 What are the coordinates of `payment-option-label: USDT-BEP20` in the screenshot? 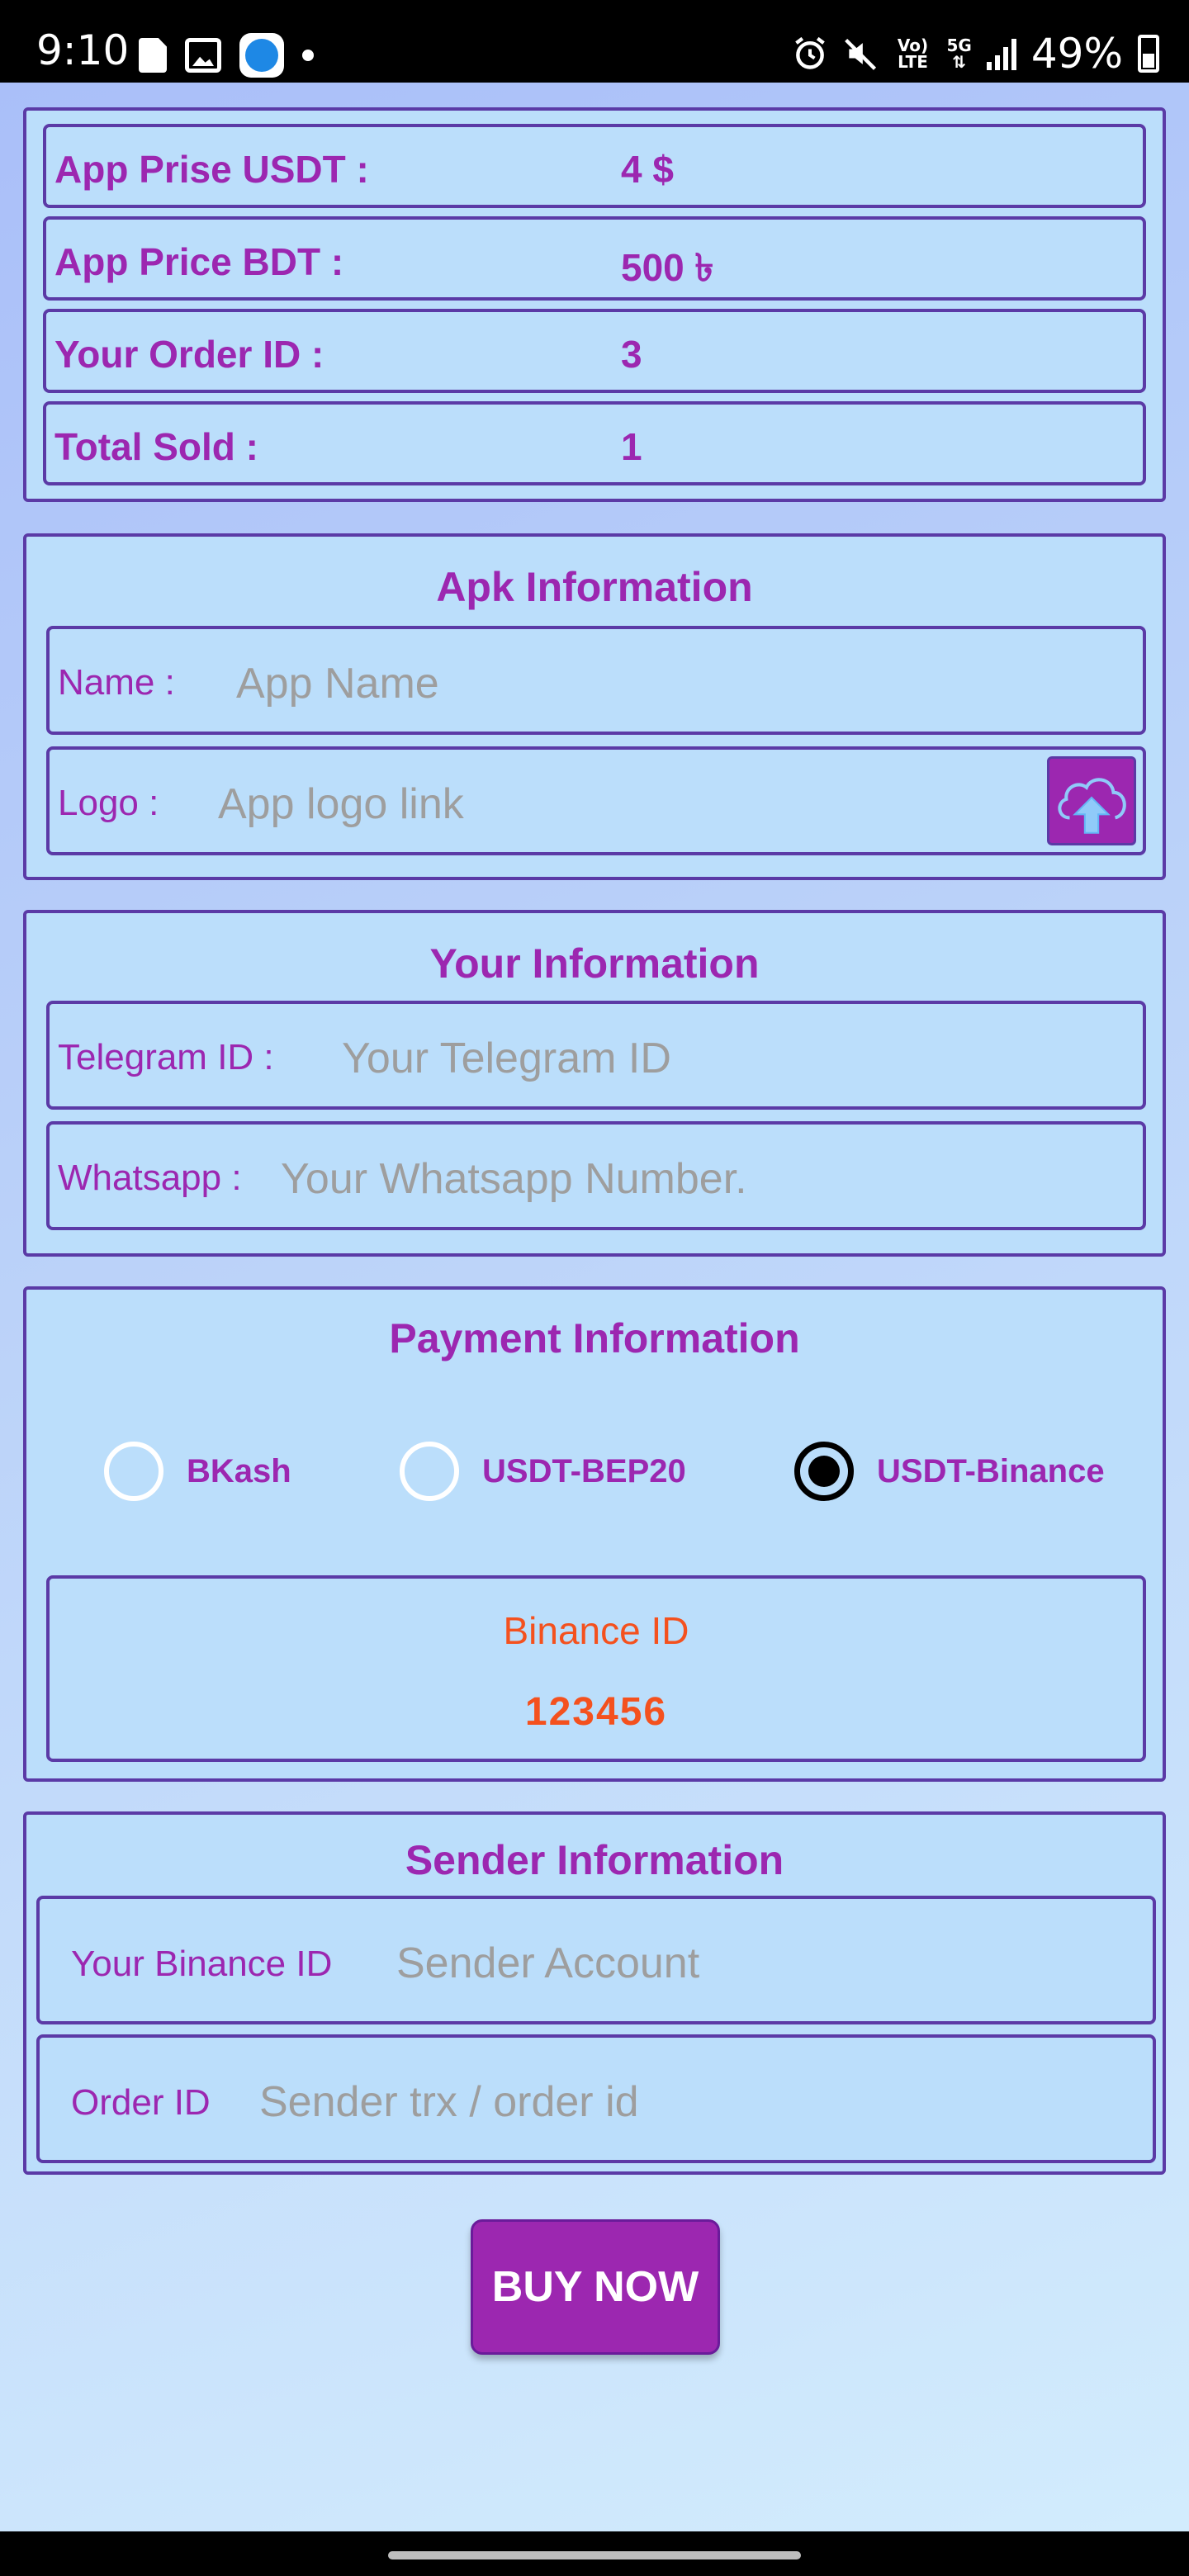 It's located at (584, 1470).